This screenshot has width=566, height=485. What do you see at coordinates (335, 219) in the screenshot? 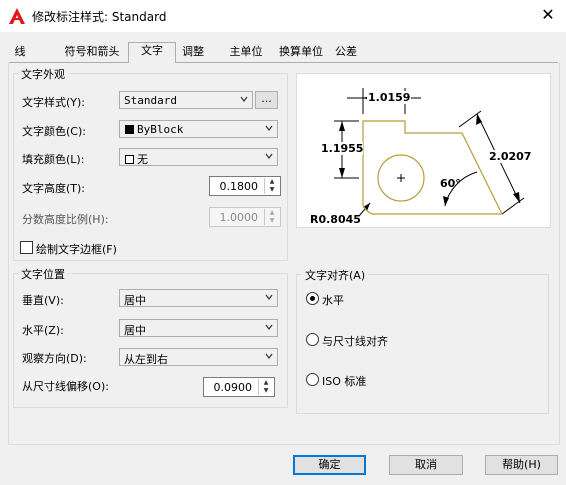
I see `preview-dim-radius: R0.8045` at bounding box center [335, 219].